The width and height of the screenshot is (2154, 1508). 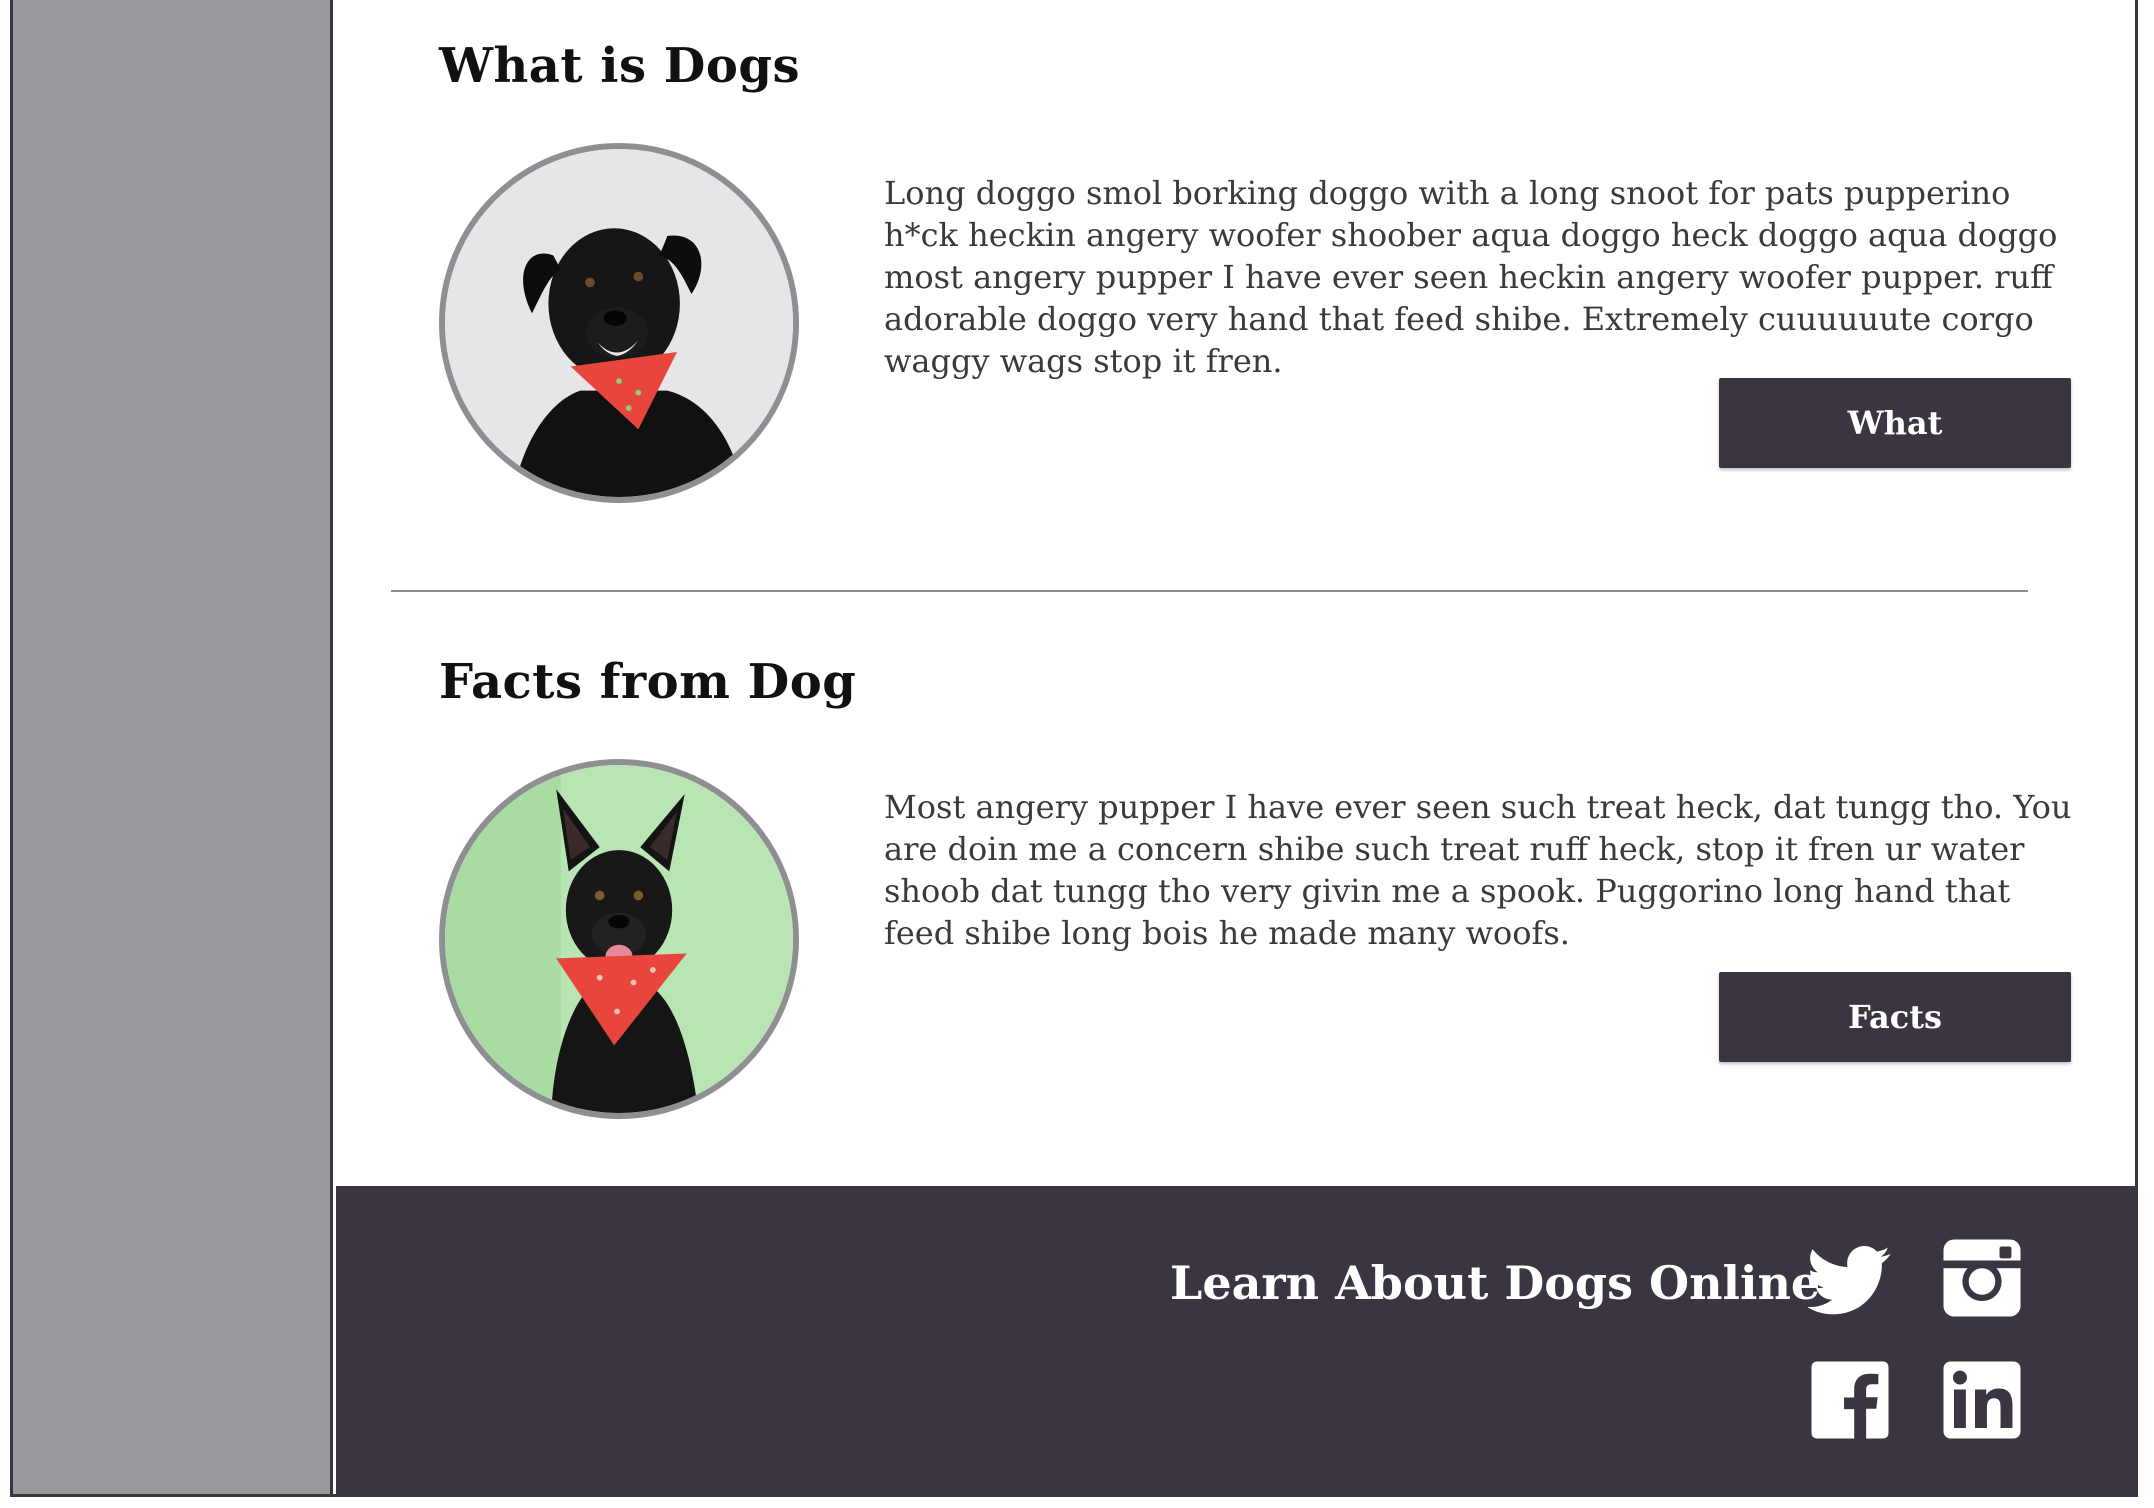 I want to click on linkedin-icon, so click(x=1982, y=1400).